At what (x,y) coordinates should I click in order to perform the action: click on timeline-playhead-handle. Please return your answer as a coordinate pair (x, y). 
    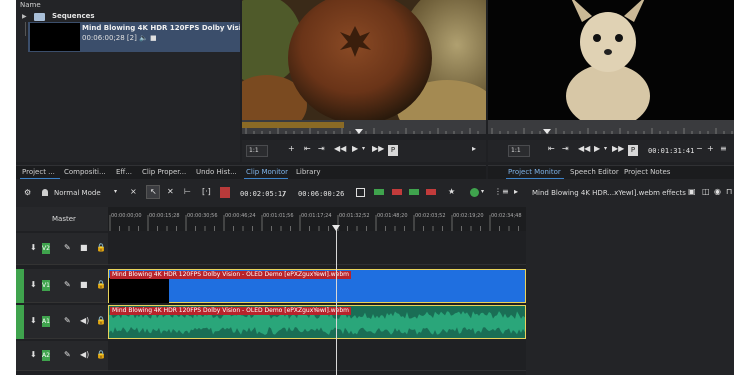
    Looking at the image, I should click on (336, 228).